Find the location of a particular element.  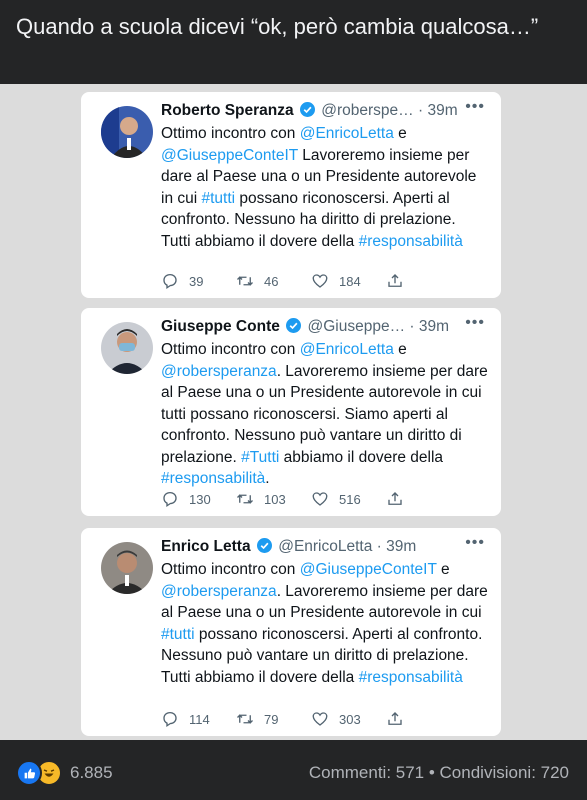

reply-count: 39 is located at coordinates (196, 281).